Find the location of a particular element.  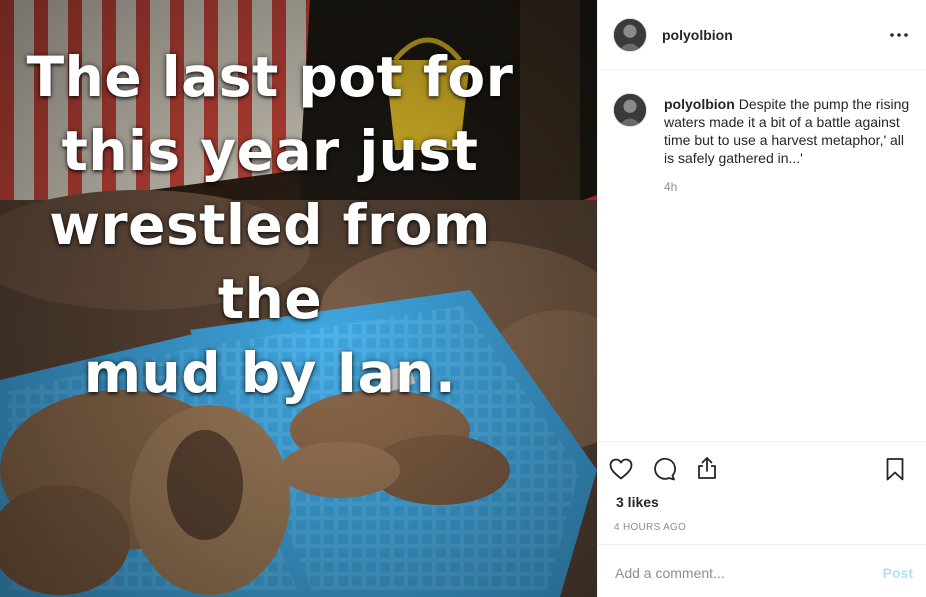

caption-line: The last pot for is located at coordinates (270, 77).